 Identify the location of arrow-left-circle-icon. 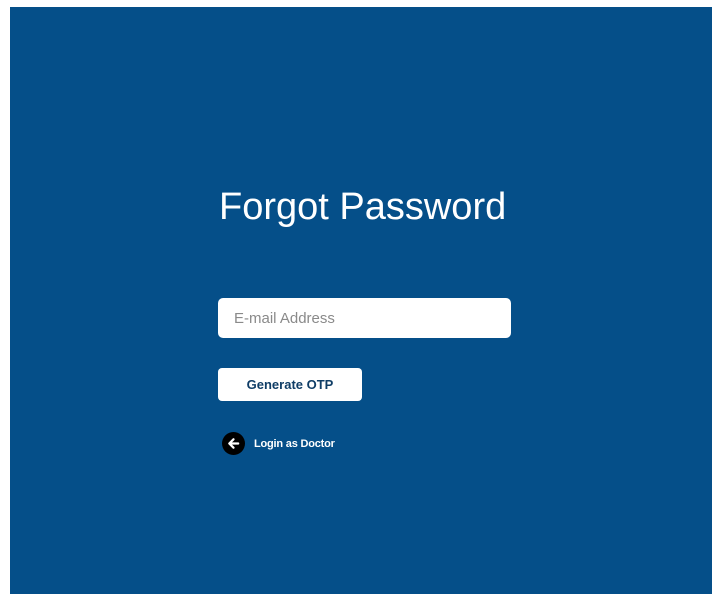
(233, 443).